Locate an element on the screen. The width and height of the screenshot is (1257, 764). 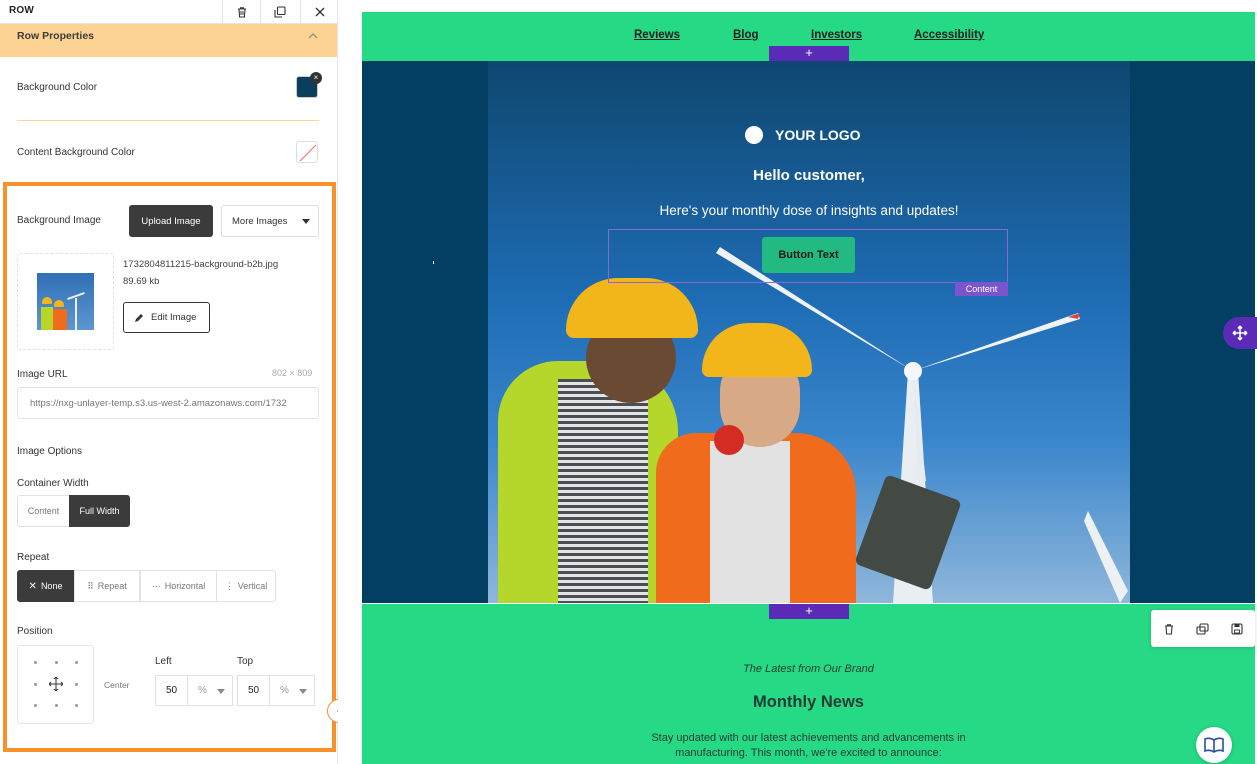
section-title: Row Properties is located at coordinates (56, 36).